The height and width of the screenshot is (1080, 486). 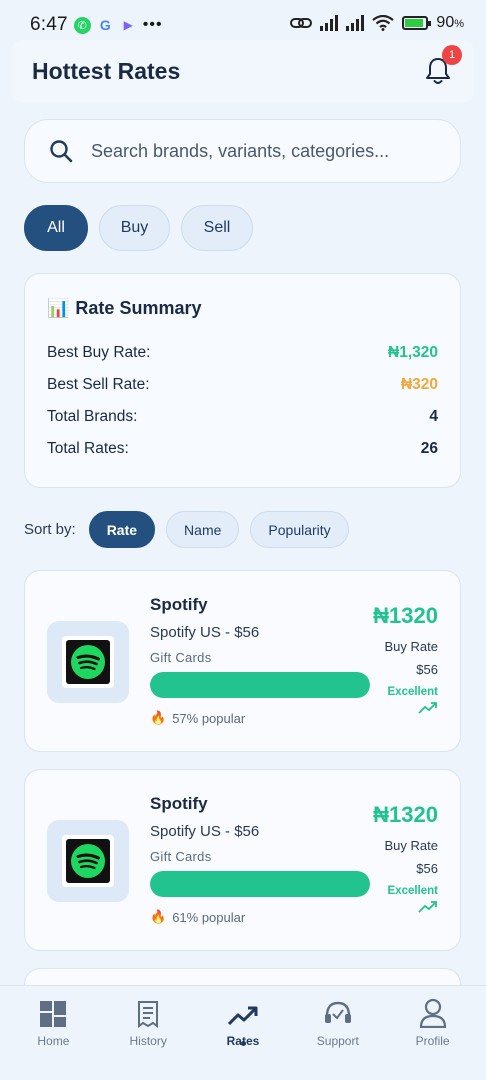 What do you see at coordinates (243, 71) in the screenshot?
I see `app-header: Hottest Rates 1` at bounding box center [243, 71].